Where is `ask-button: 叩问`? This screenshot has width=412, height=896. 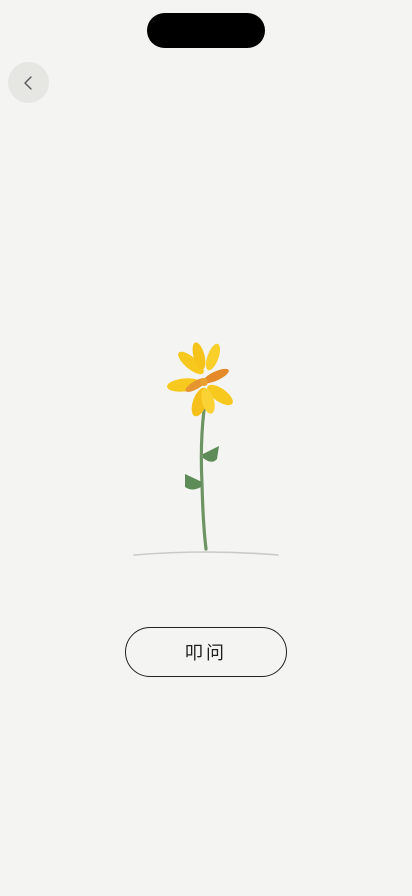 ask-button: 叩问 is located at coordinates (206, 652).